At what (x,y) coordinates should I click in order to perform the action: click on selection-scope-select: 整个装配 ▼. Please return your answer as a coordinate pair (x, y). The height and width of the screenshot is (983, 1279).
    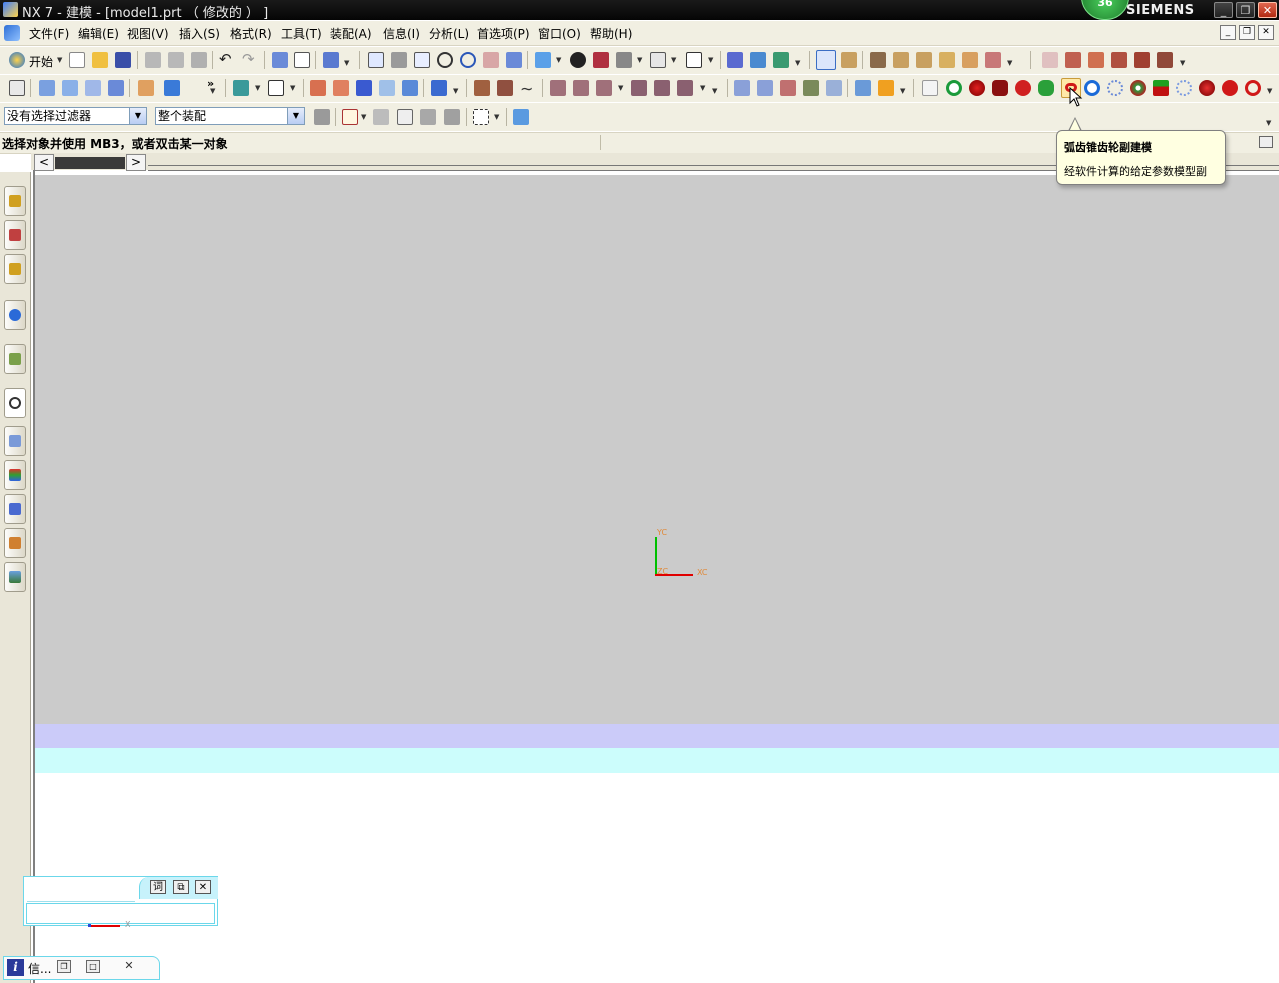
    Looking at the image, I should click on (230, 116).